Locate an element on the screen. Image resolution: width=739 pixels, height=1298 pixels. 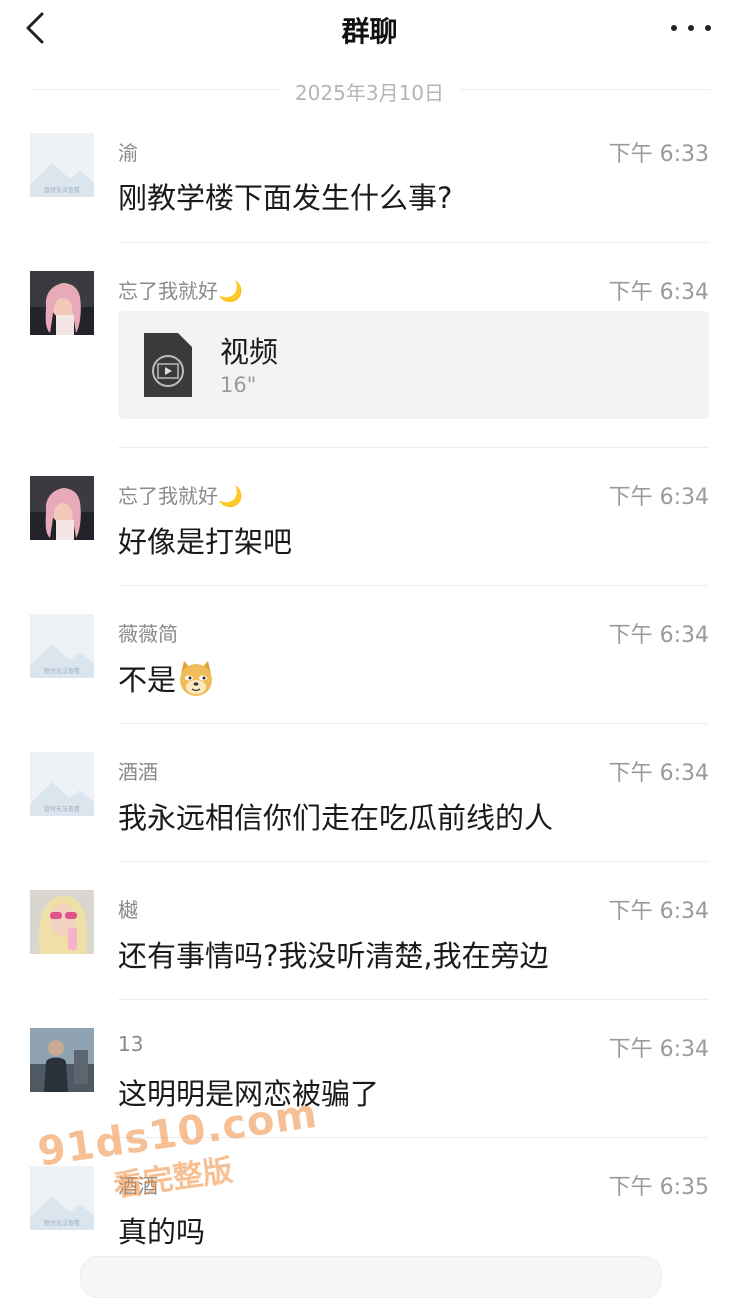
message-text: 真的吗 is located at coordinates (161, 1230).